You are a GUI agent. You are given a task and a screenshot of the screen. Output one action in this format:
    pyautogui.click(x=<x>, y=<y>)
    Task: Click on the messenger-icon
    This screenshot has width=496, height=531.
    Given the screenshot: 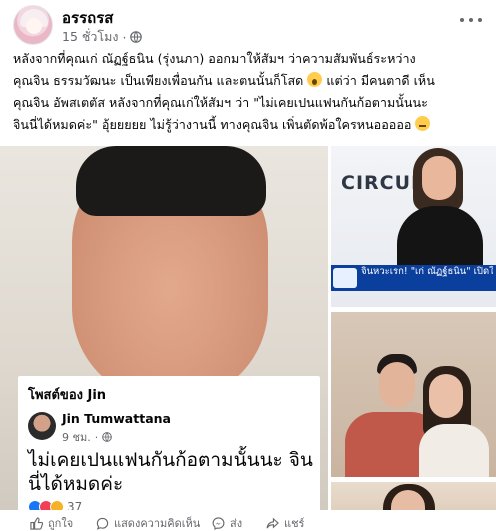 What is the action you would take?
    pyautogui.click(x=218, y=523)
    